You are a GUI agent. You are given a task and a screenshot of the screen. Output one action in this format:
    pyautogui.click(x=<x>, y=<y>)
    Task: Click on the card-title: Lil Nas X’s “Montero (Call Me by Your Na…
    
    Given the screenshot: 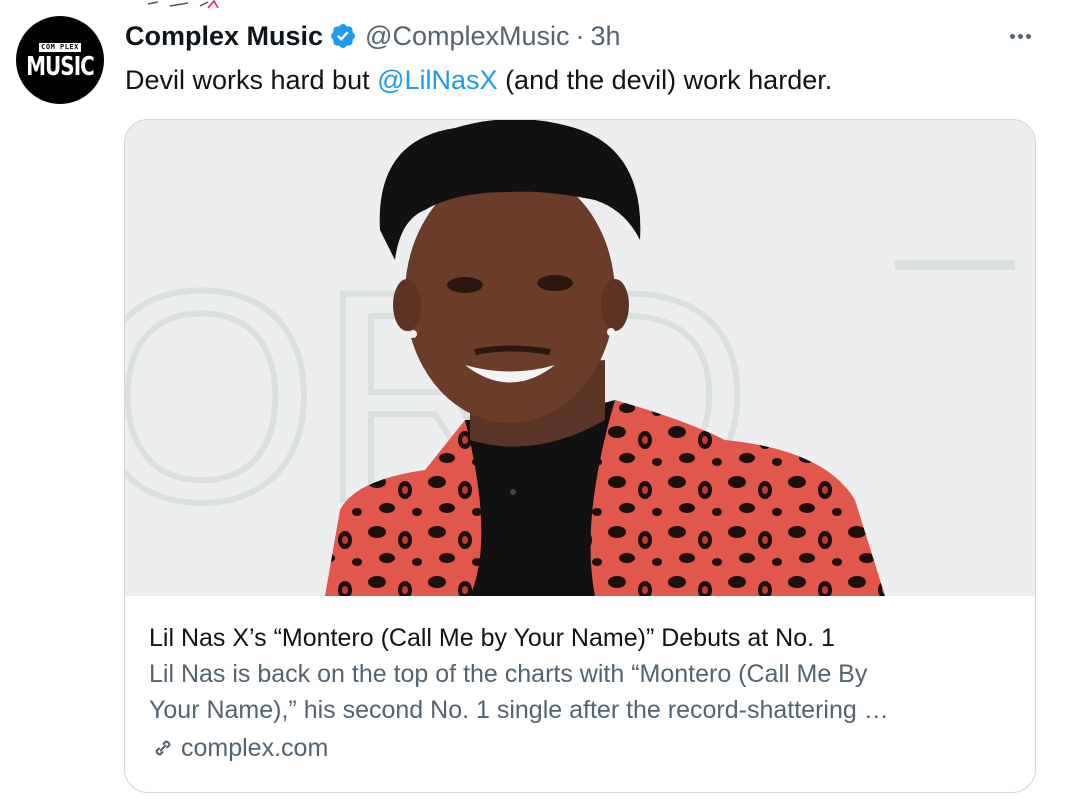 What is the action you would take?
    pyautogui.click(x=580, y=638)
    